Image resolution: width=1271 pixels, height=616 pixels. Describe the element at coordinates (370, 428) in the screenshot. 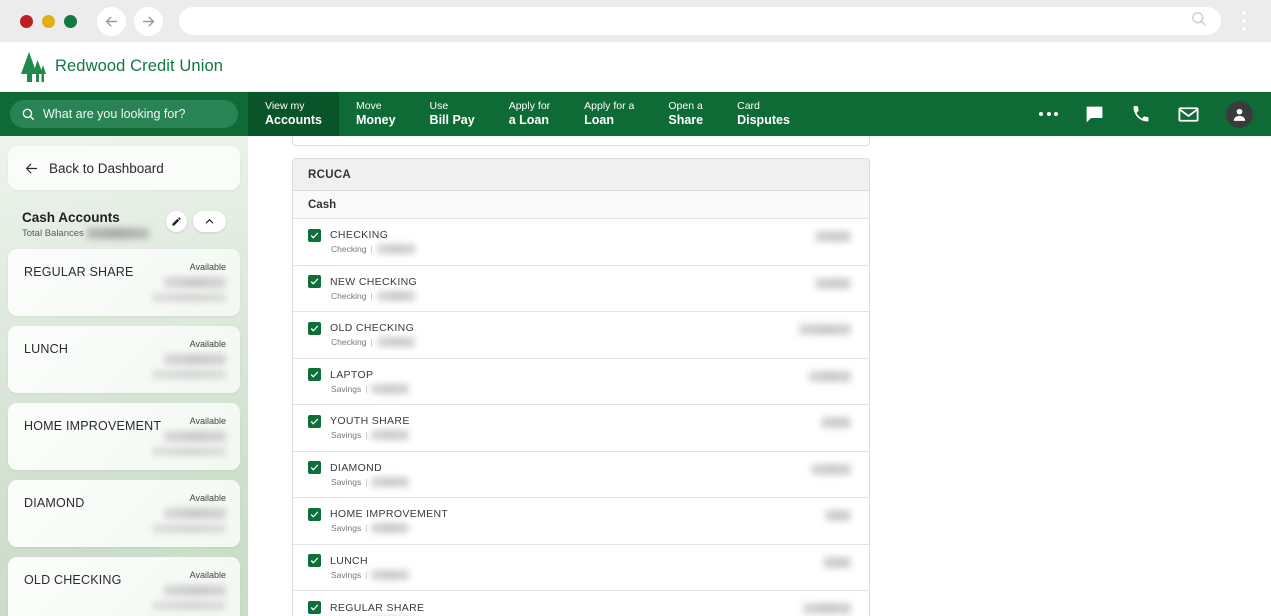

I see `row-text: YOUTH SHARE Savings |` at that location.